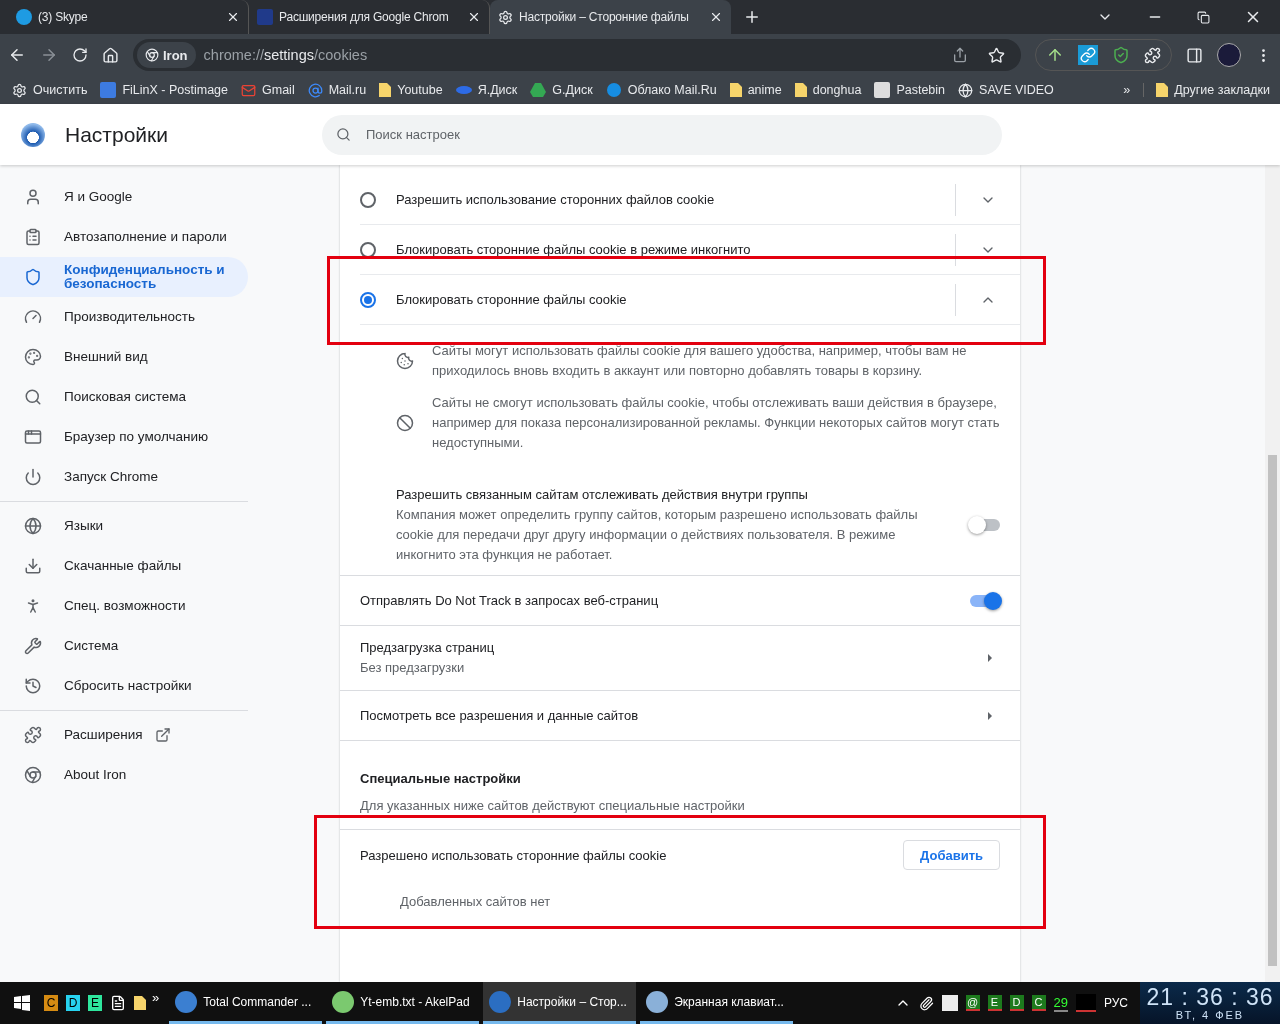  What do you see at coordinates (124, 735) in the screenshot?
I see `sidebar-item: Расширения` at bounding box center [124, 735].